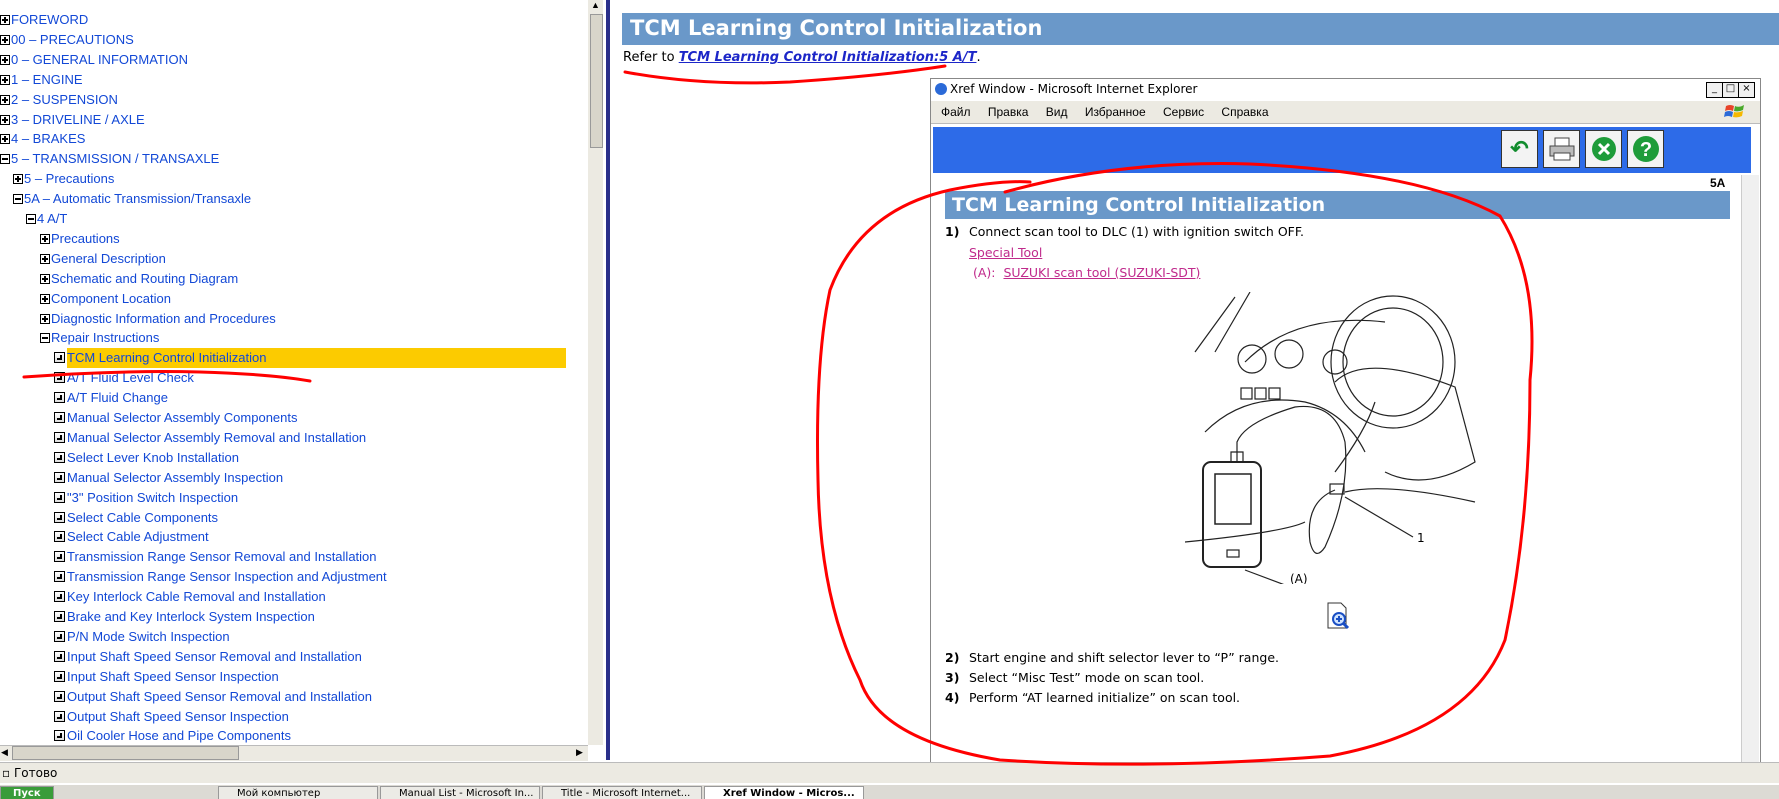  I want to click on tree-item: Schematic and Routing Diagram, so click(139, 279).